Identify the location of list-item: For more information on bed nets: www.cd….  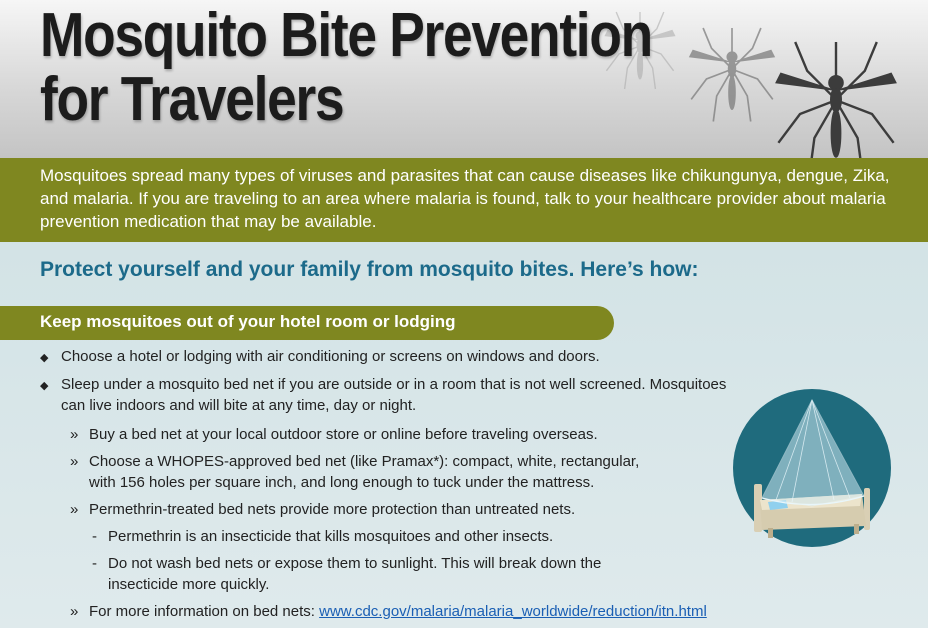
(398, 611).